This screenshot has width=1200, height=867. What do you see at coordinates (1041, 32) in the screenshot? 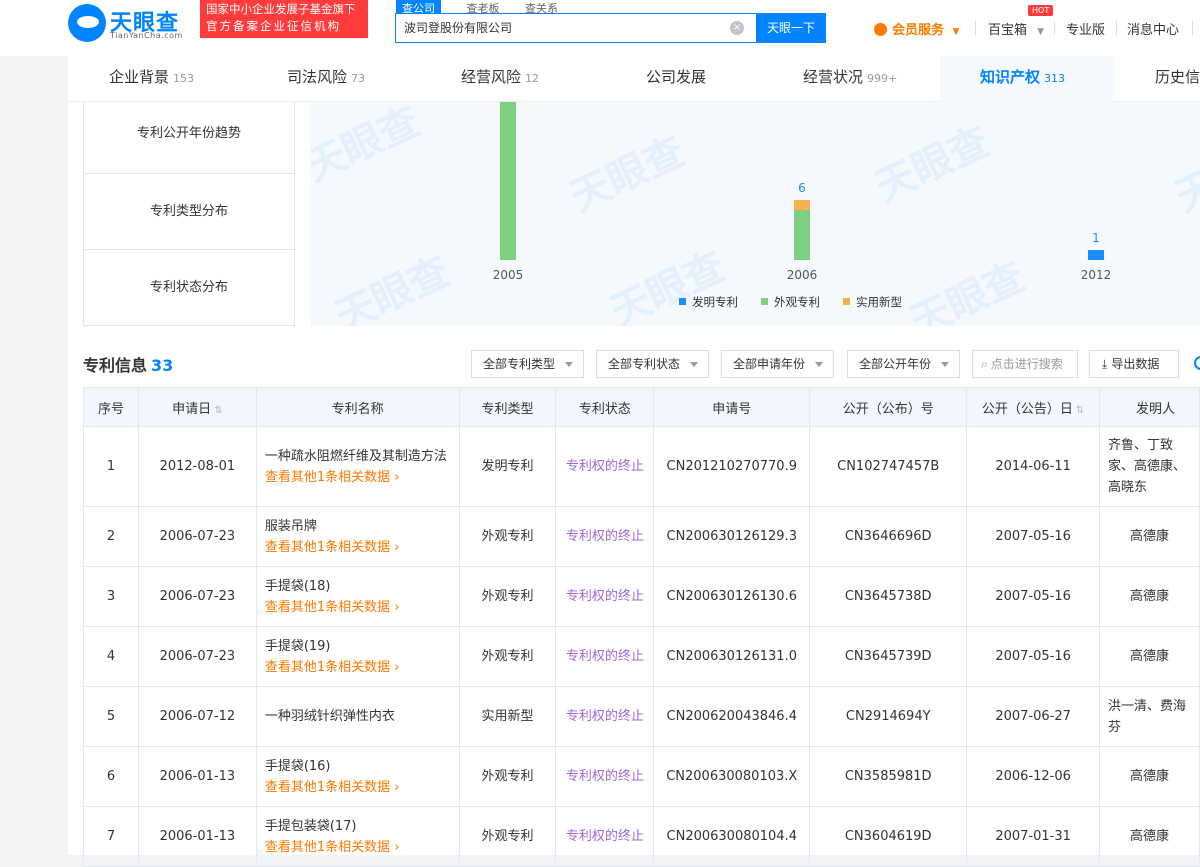
I see `chevron-down-icon: ▼` at bounding box center [1041, 32].